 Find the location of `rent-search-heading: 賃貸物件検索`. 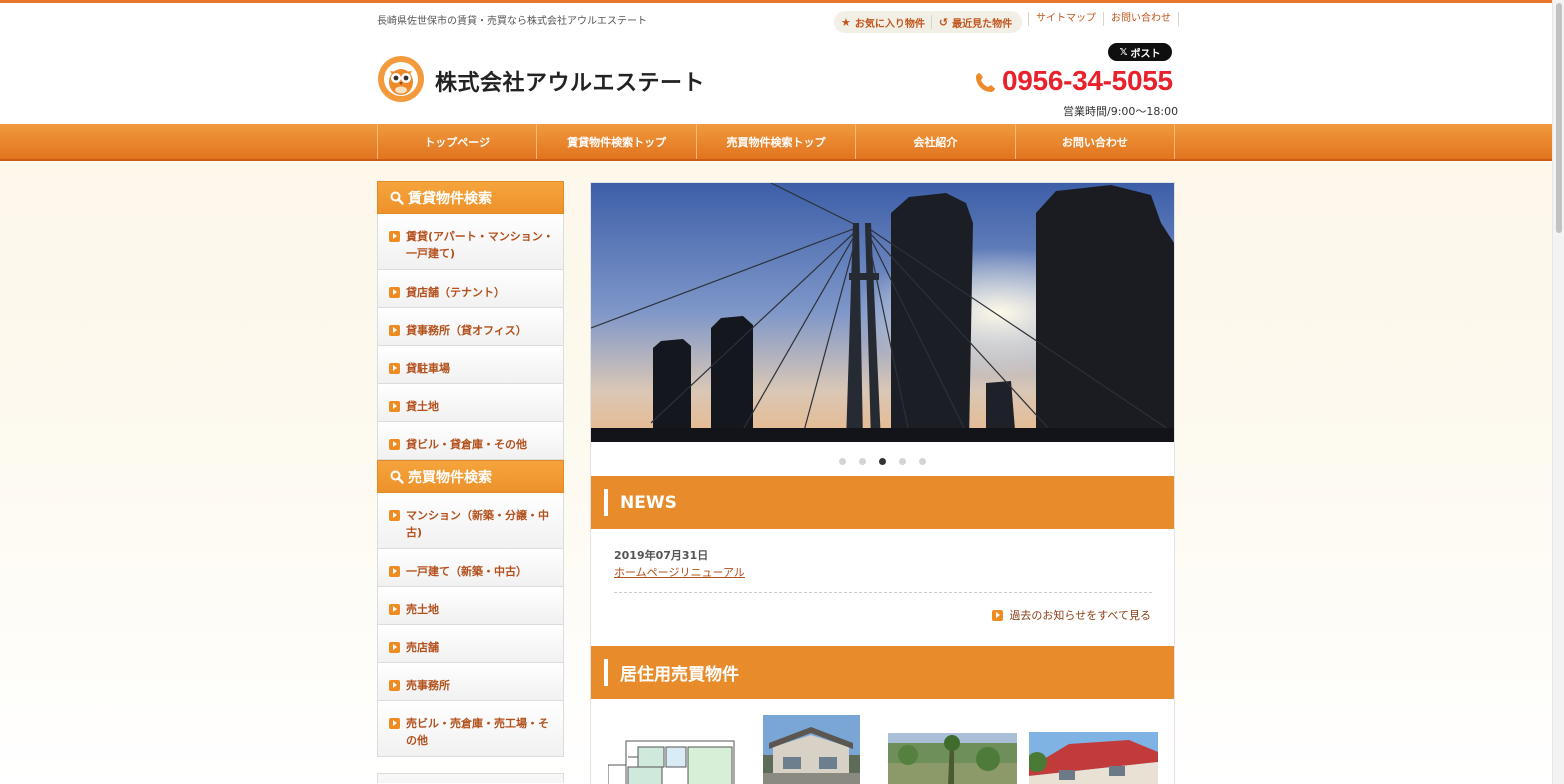

rent-search-heading: 賃貸物件検索 is located at coordinates (470, 197).